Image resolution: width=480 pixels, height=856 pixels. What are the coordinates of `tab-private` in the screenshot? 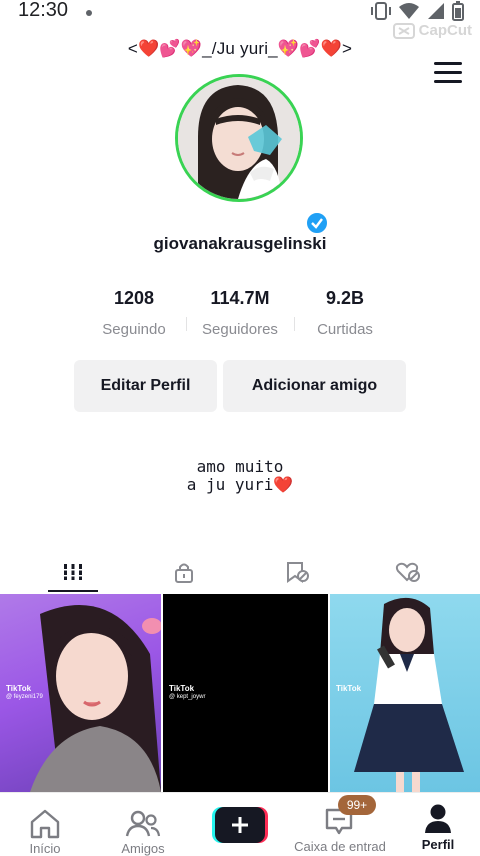 It's located at (184, 572).